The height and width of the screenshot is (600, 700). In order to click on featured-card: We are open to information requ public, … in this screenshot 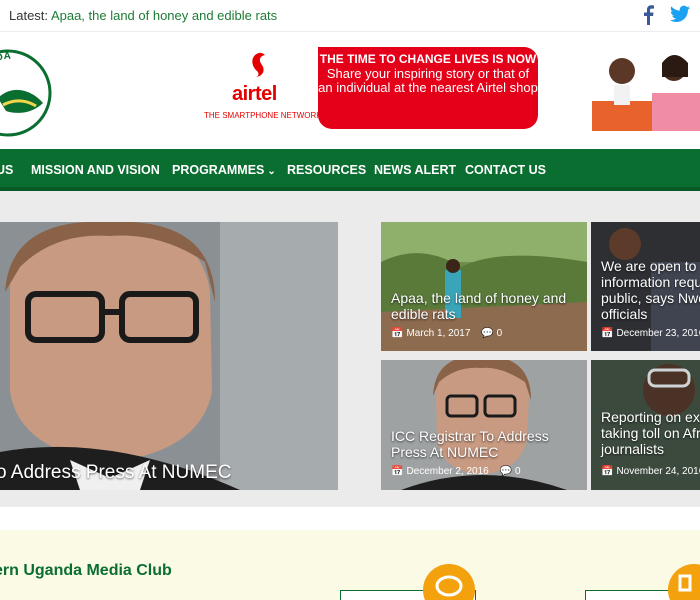, I will do `click(645, 286)`.